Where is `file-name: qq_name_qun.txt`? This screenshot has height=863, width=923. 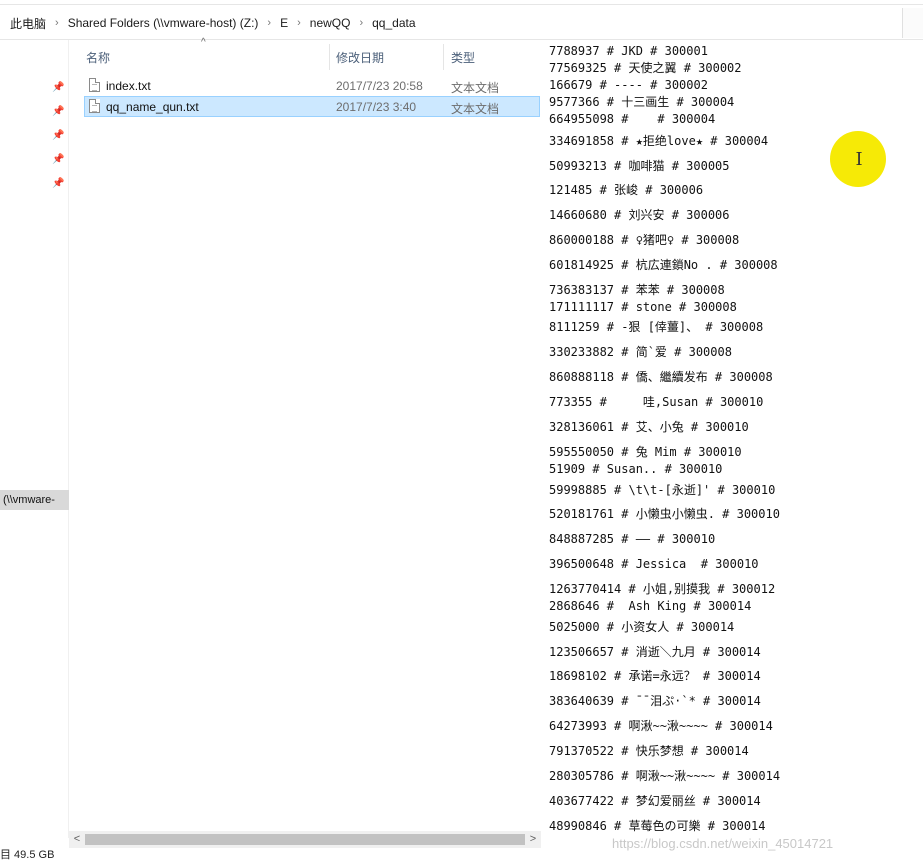
file-name: qq_name_qun.txt is located at coordinates (152, 107).